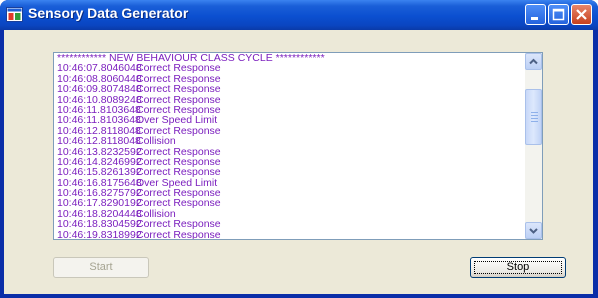  Describe the element at coordinates (289, 234) in the screenshot. I see `log-entry: 10:46:19.8318992Correct Response` at that location.